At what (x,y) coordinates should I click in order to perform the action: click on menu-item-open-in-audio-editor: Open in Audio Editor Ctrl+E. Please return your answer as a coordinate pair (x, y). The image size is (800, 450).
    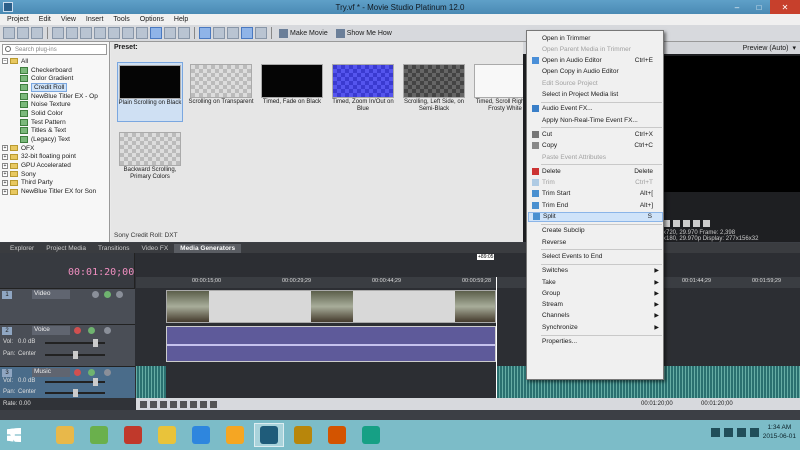
    Looking at the image, I should click on (595, 61).